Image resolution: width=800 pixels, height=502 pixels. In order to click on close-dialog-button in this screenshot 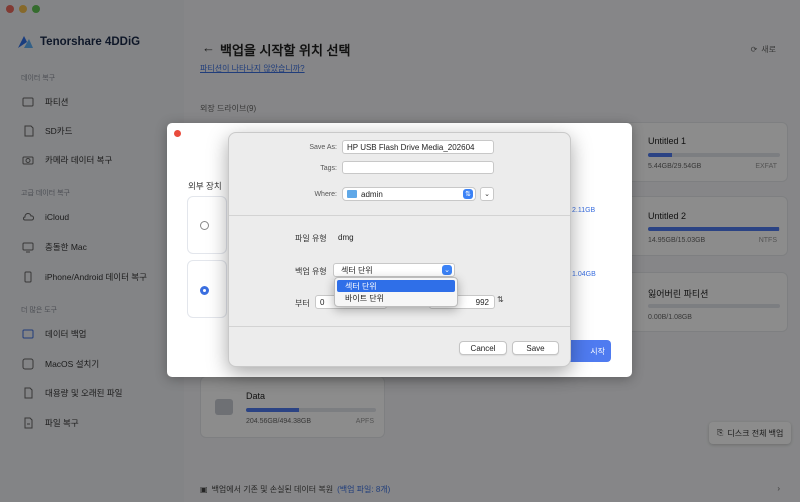, I will do `click(177, 133)`.